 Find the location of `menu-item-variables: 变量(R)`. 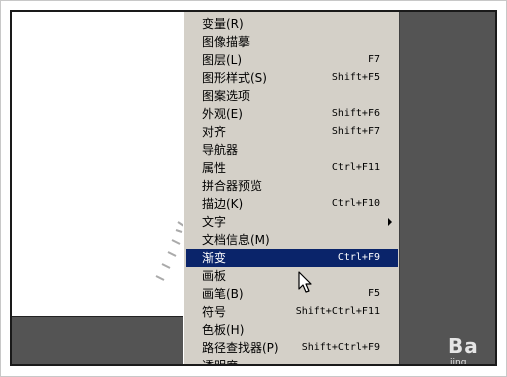

menu-item-variables: 变量(R) is located at coordinates (292, 24).